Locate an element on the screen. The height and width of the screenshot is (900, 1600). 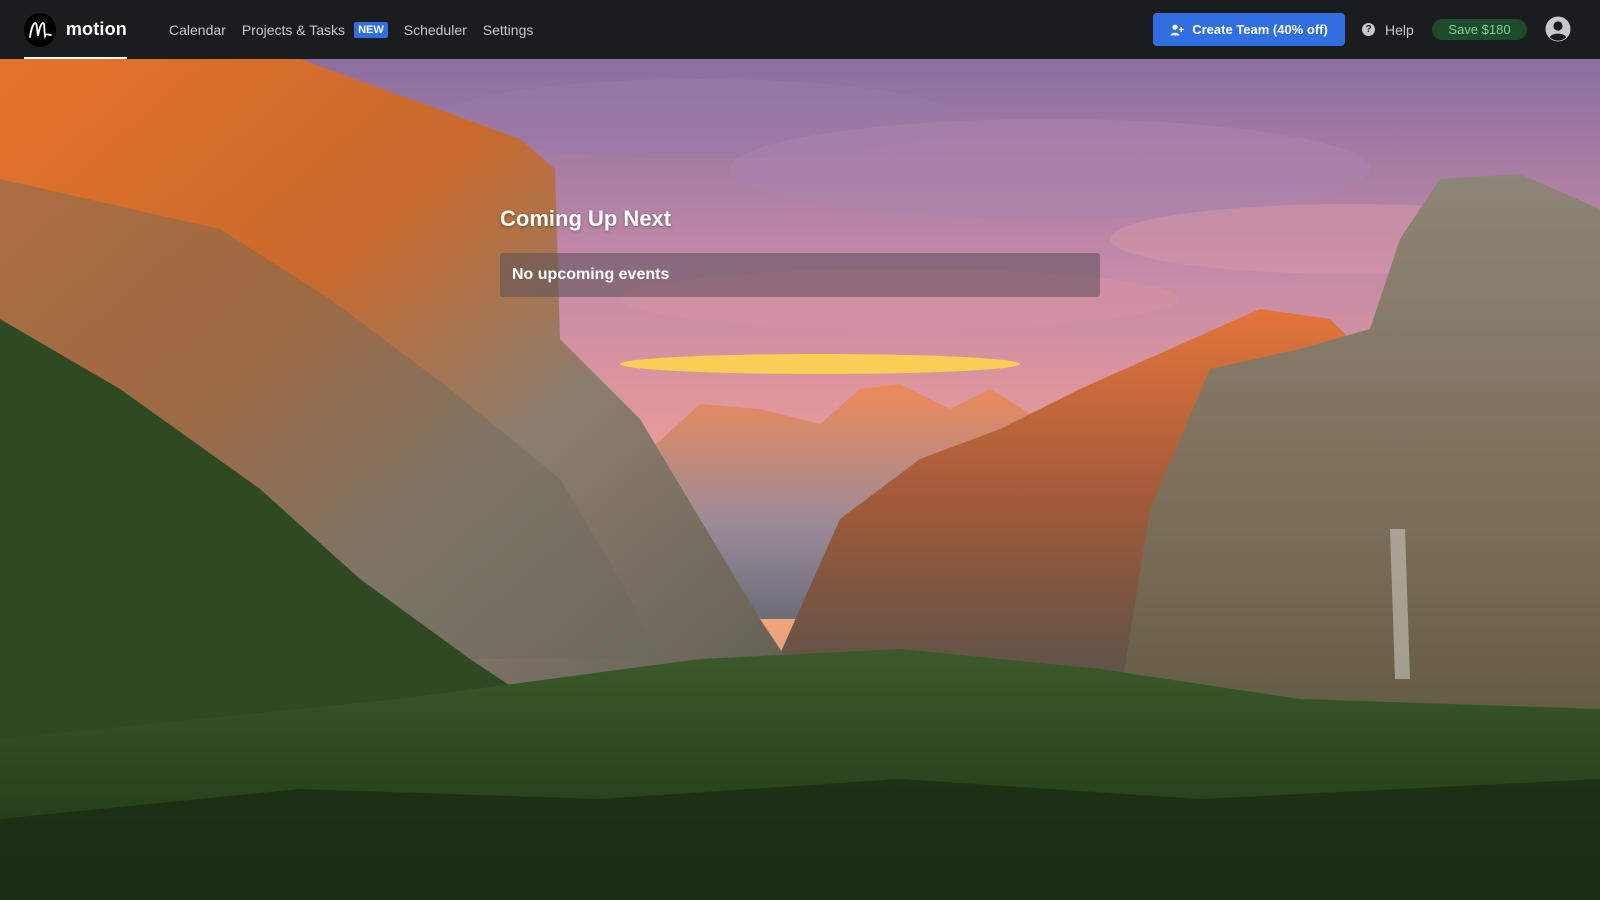
brand-name: motion is located at coordinates (96, 29).